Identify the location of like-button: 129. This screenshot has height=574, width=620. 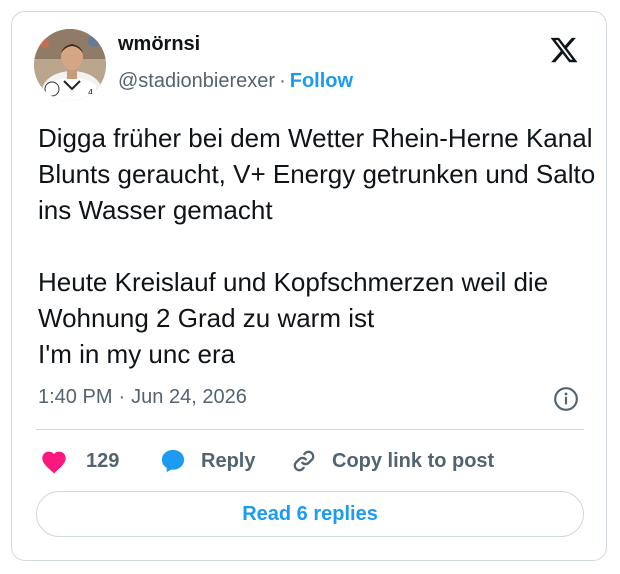
(79, 461).